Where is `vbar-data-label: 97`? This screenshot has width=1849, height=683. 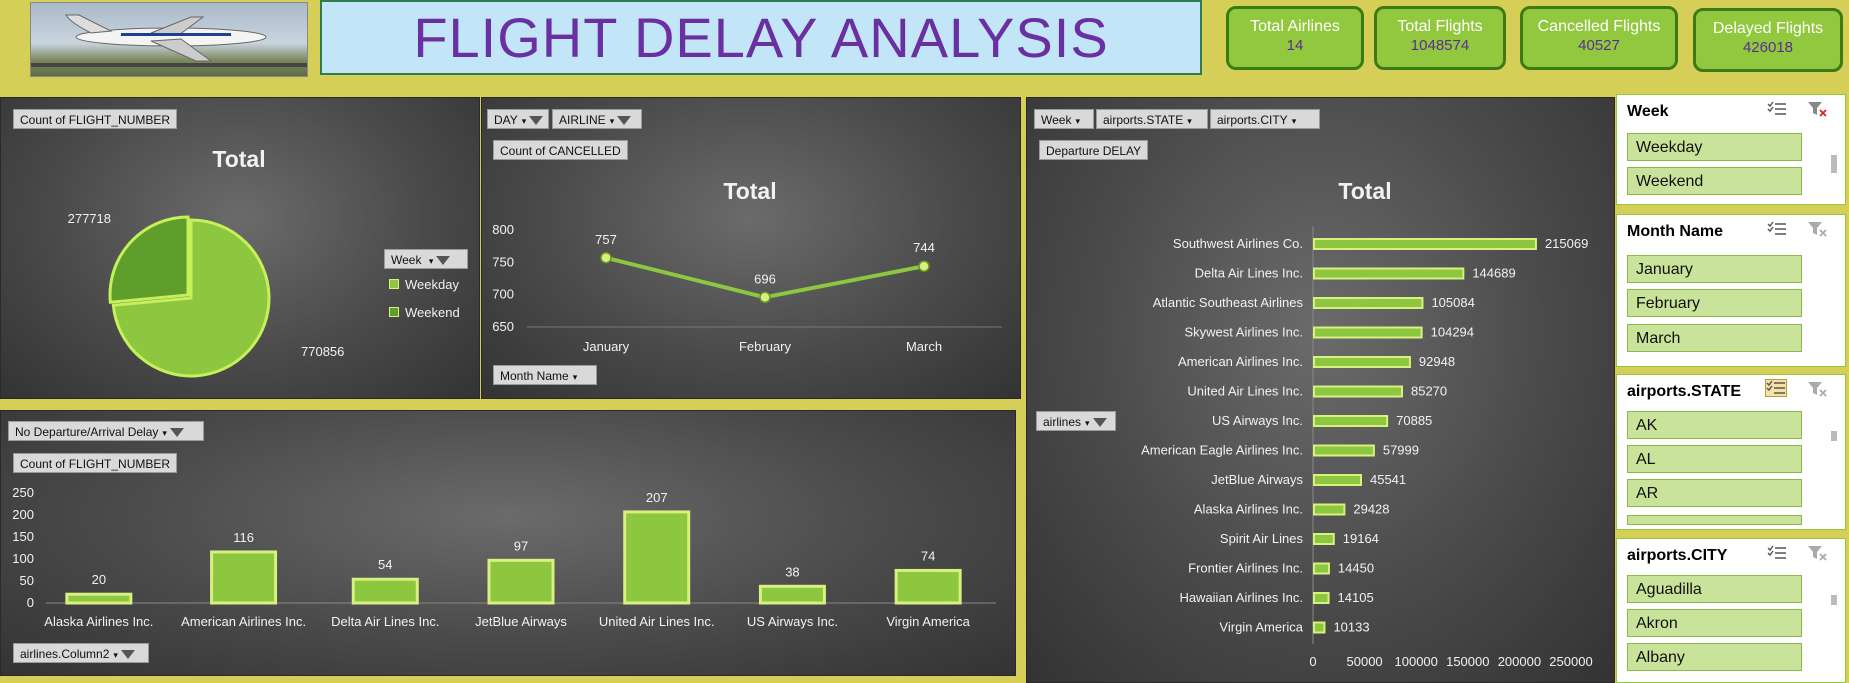
vbar-data-label: 97 is located at coordinates (521, 545).